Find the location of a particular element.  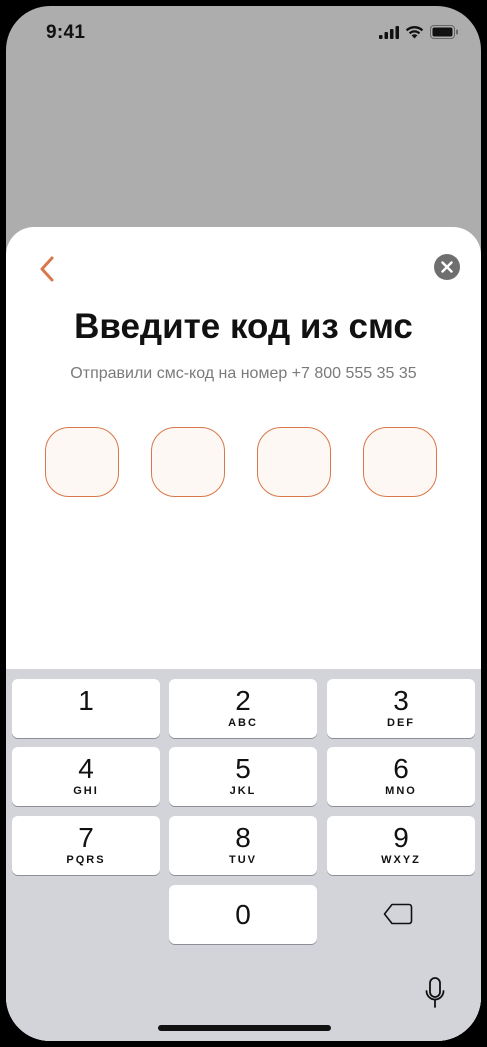

delete-key is located at coordinates (398, 913).